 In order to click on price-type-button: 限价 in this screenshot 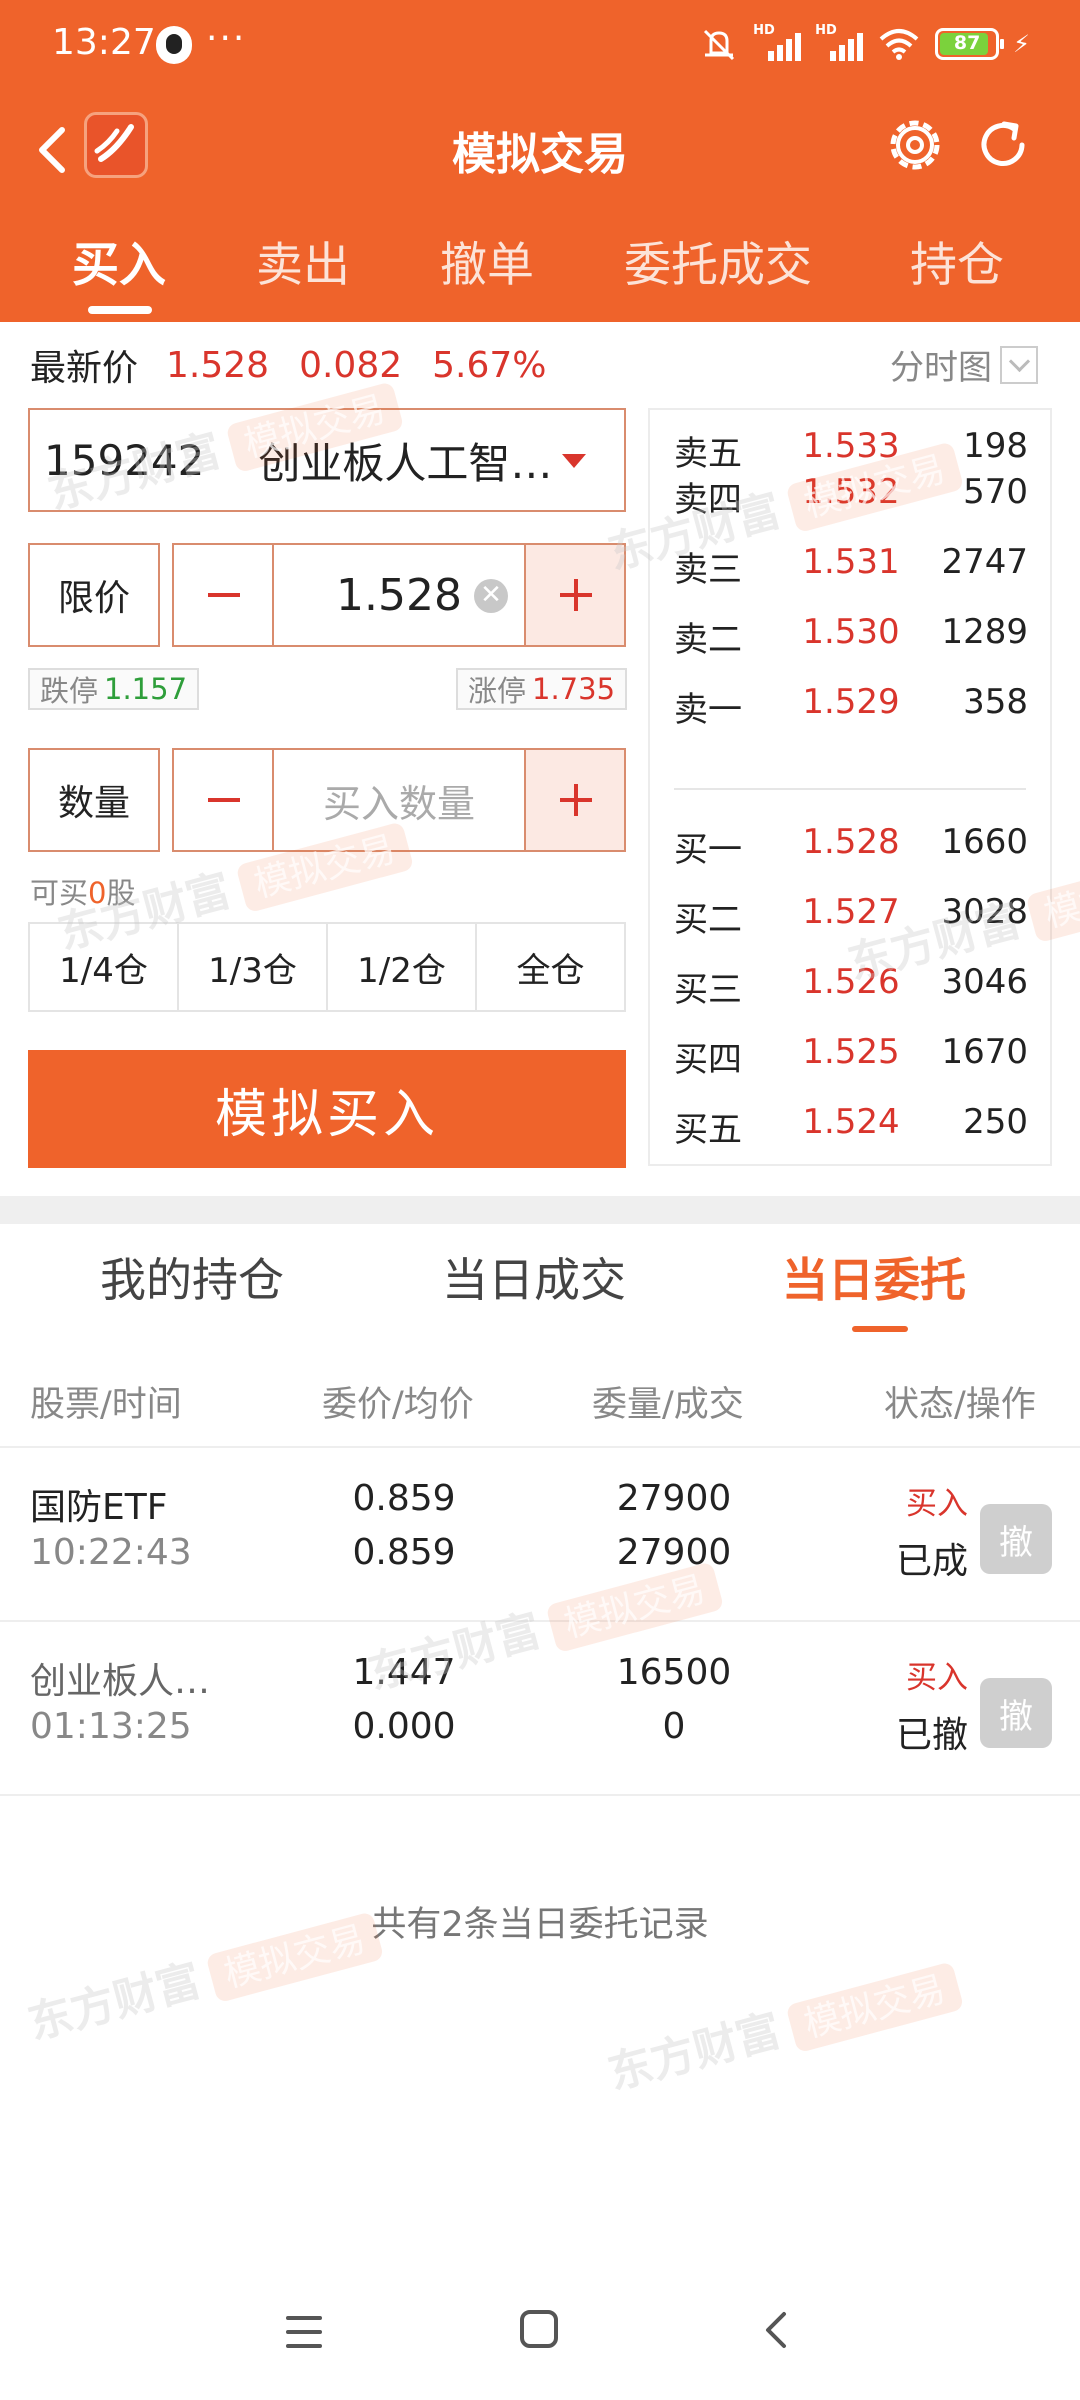, I will do `click(94, 595)`.